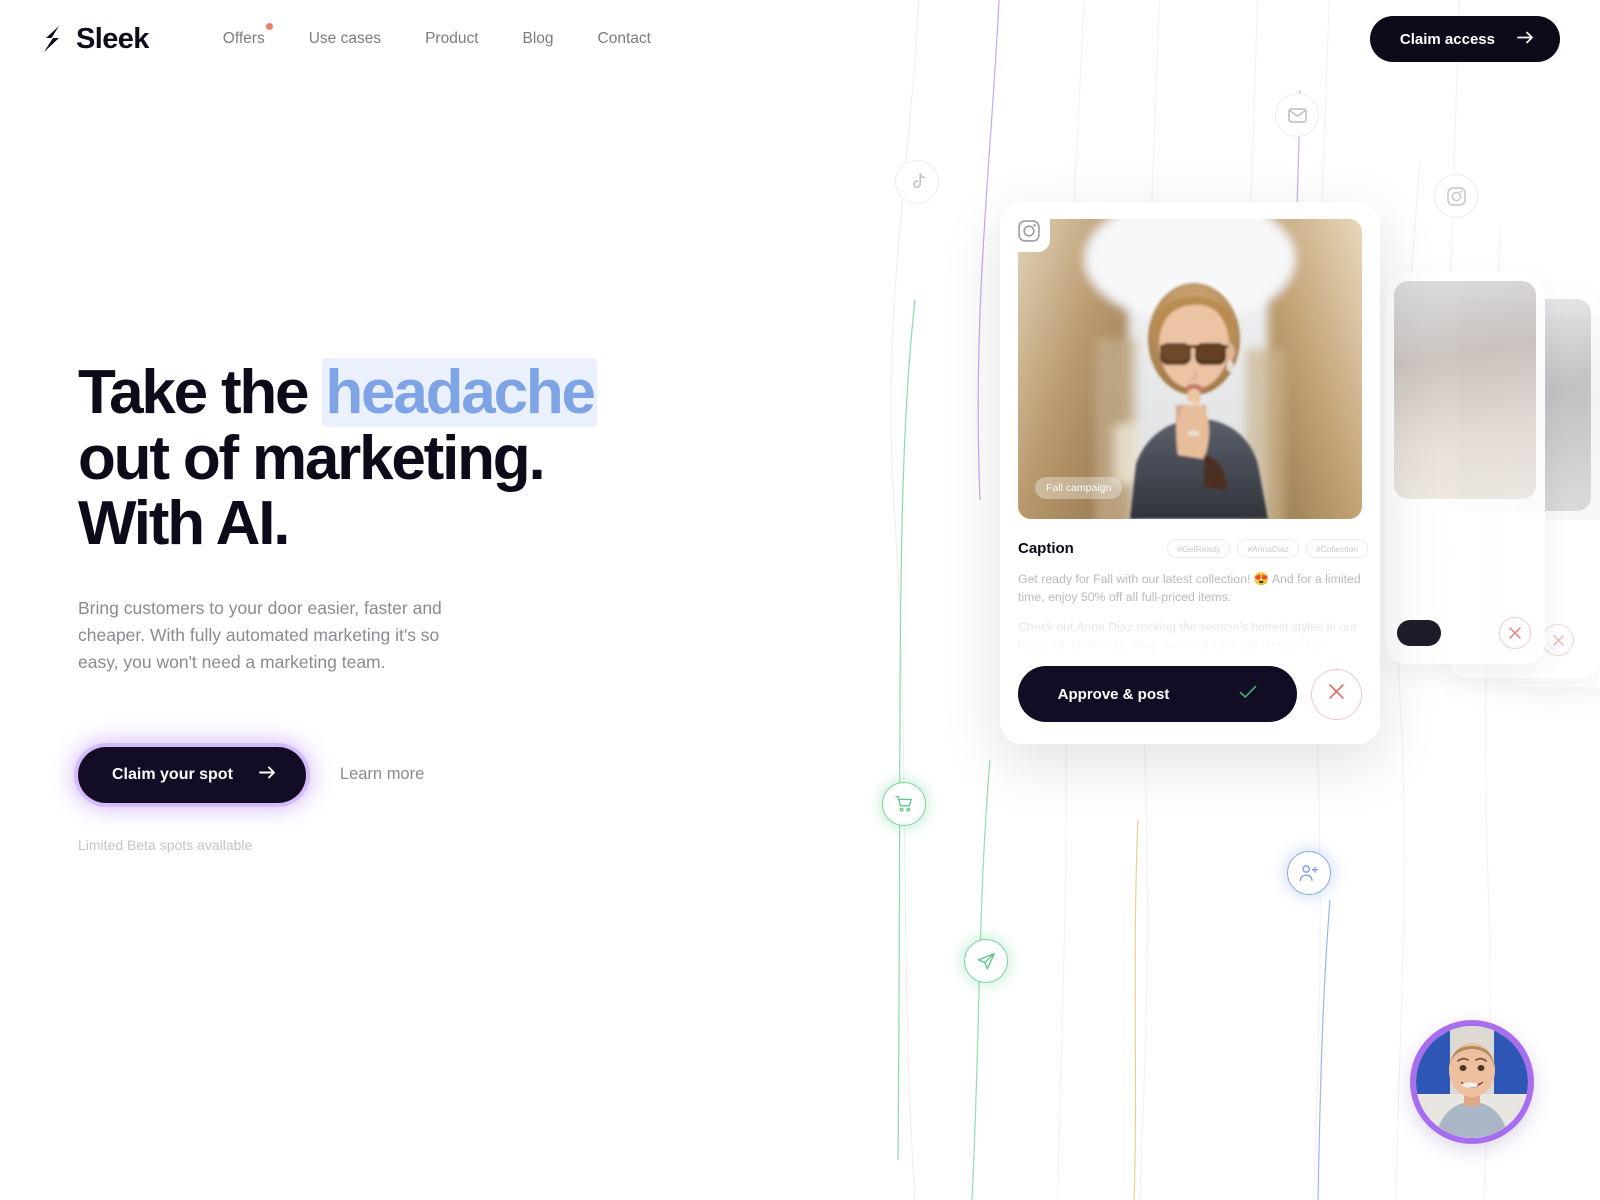 This screenshot has height=1200, width=1600. Describe the element at coordinates (1297, 115) in the screenshot. I see `mail-icon` at that location.